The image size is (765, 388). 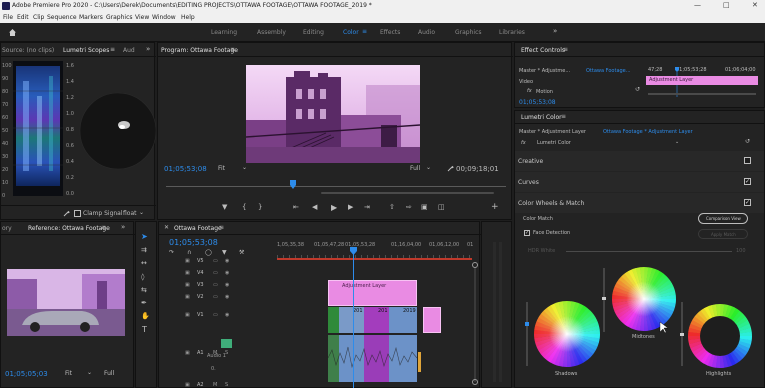 I want to click on timeline-timecode: 01;05;53;08, so click(x=193, y=242).